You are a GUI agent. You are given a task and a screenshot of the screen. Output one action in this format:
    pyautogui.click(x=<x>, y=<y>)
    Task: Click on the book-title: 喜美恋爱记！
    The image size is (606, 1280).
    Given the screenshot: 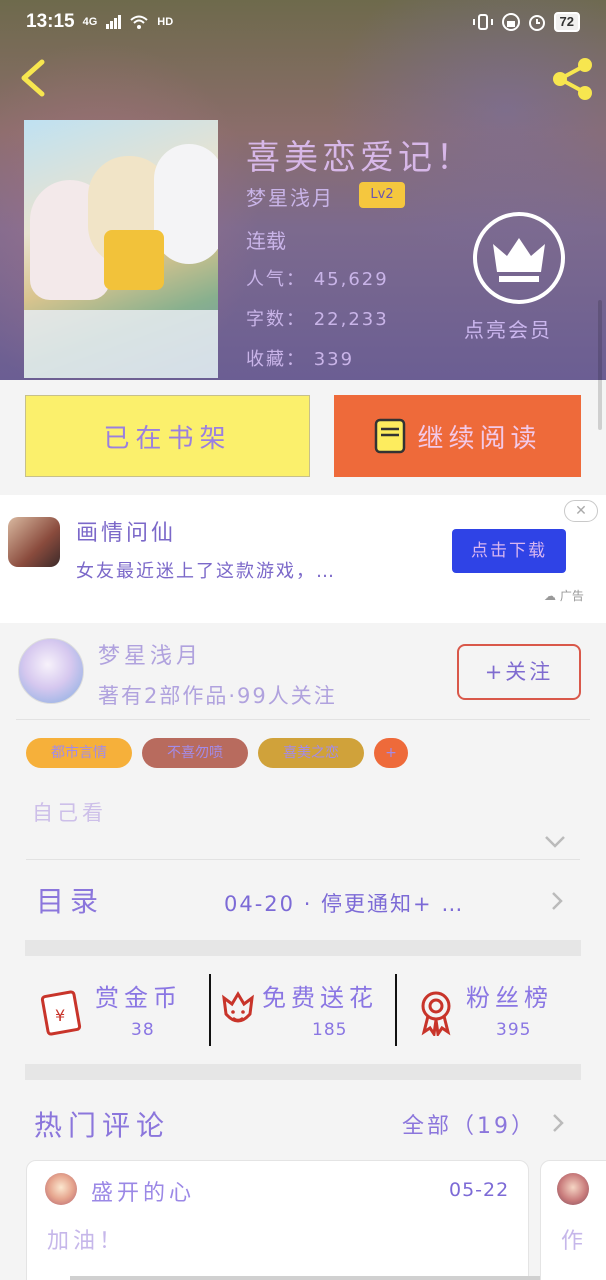 What is the action you would take?
    pyautogui.click(x=360, y=158)
    